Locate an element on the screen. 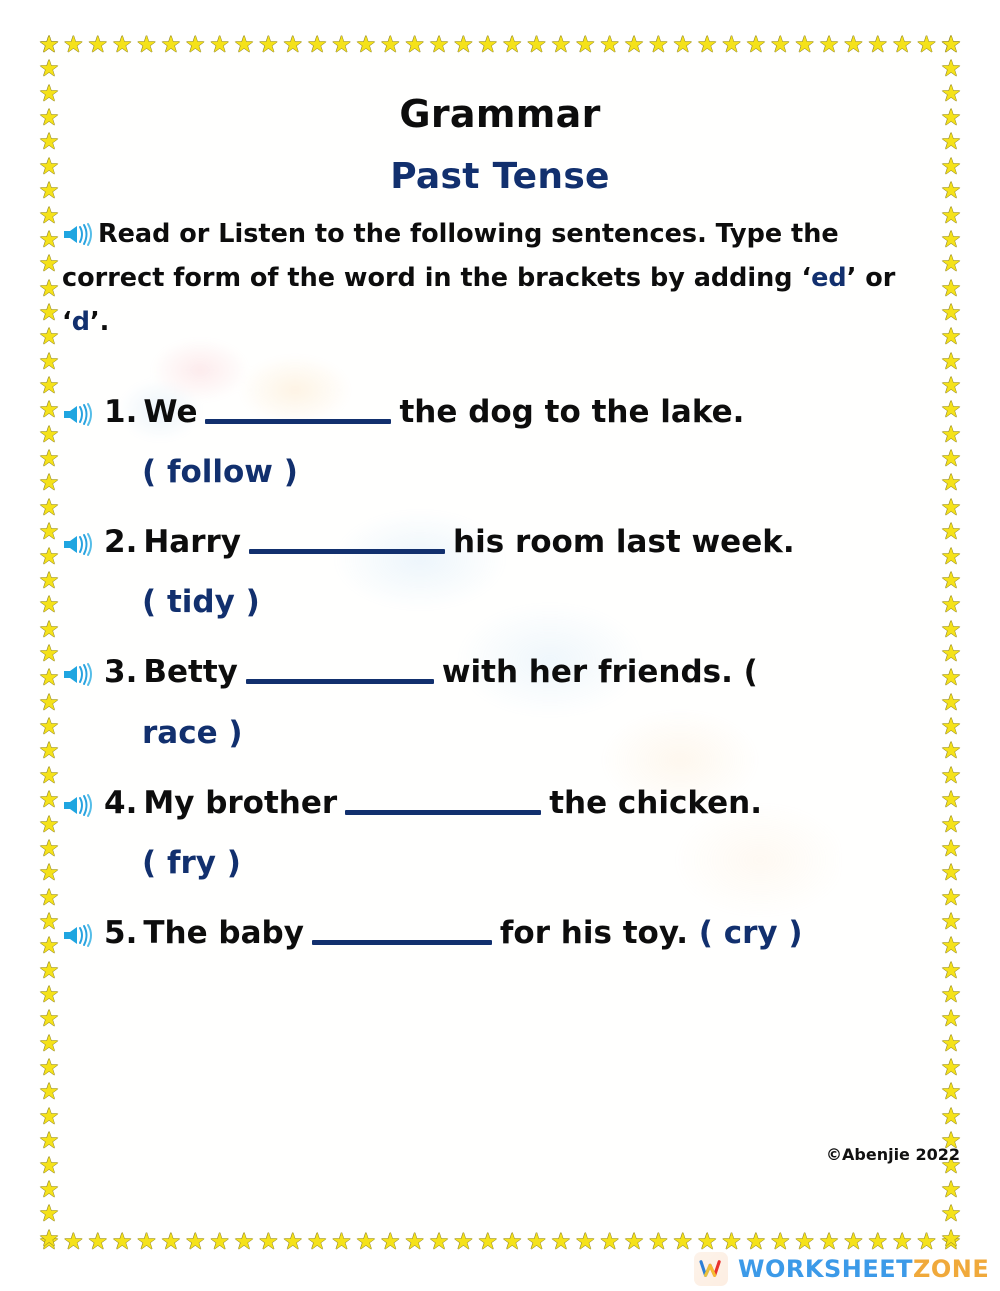 This screenshot has width=1000, height=1291. question-text-before: Betty is located at coordinates (190, 672).